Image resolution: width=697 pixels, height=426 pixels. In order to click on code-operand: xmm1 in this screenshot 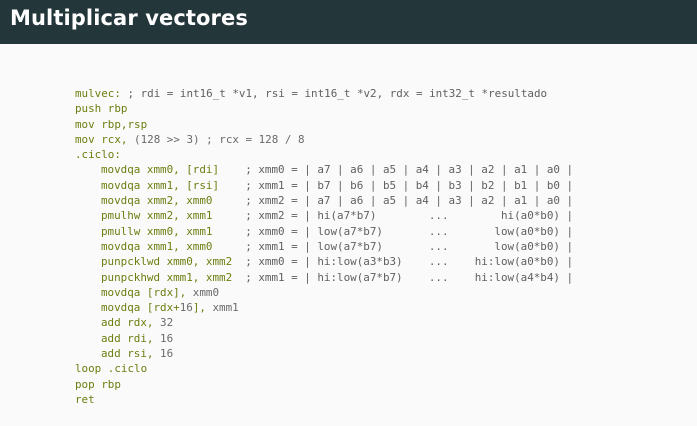, I will do `click(222, 308)`.